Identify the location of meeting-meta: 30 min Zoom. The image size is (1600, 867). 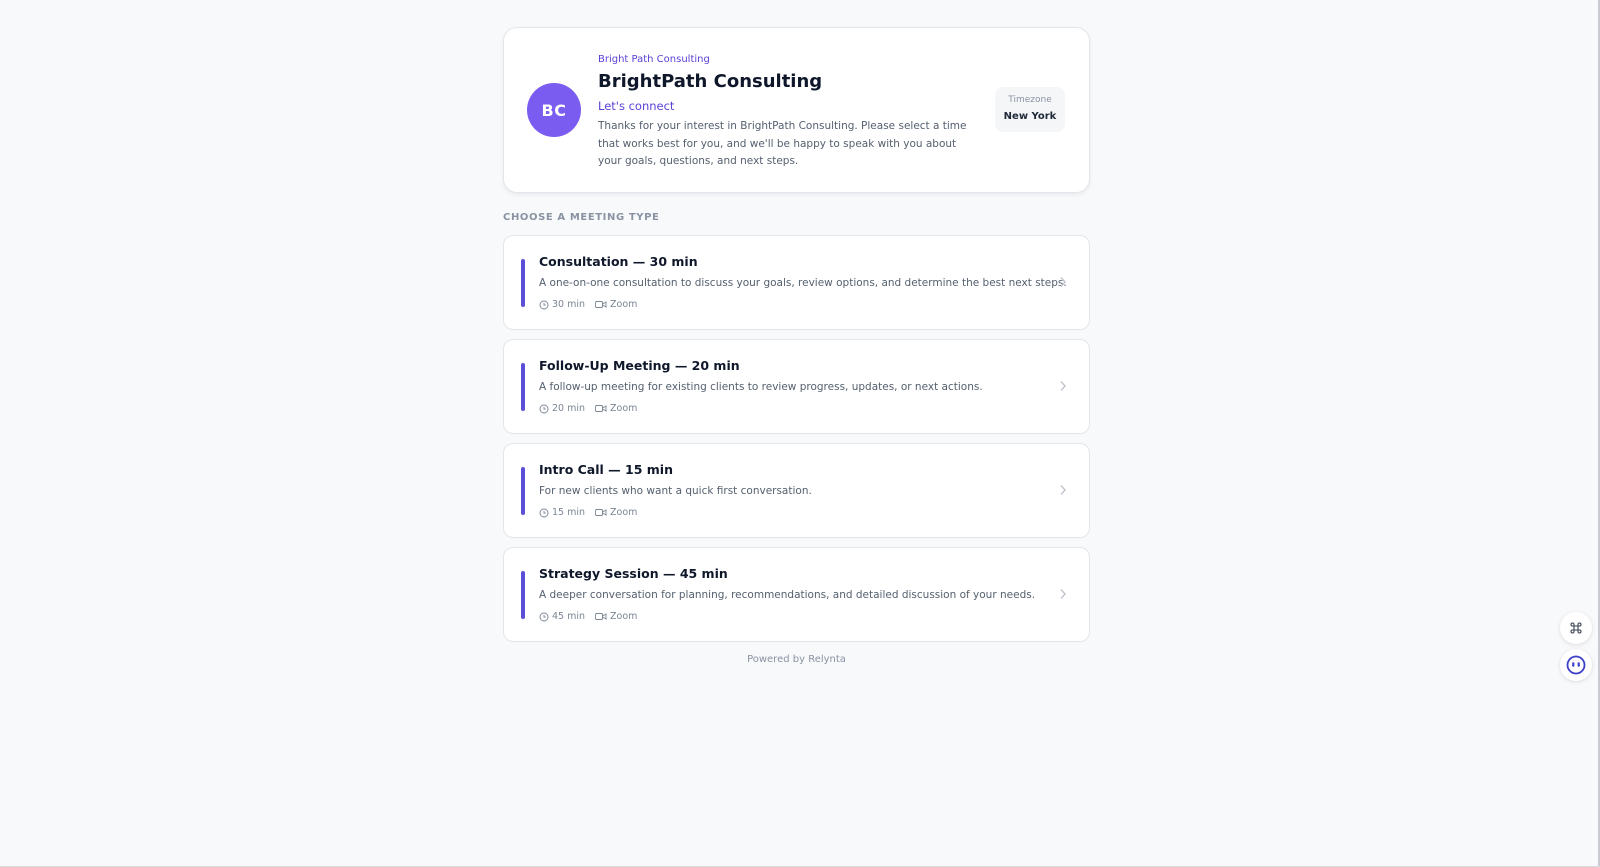
(593, 304).